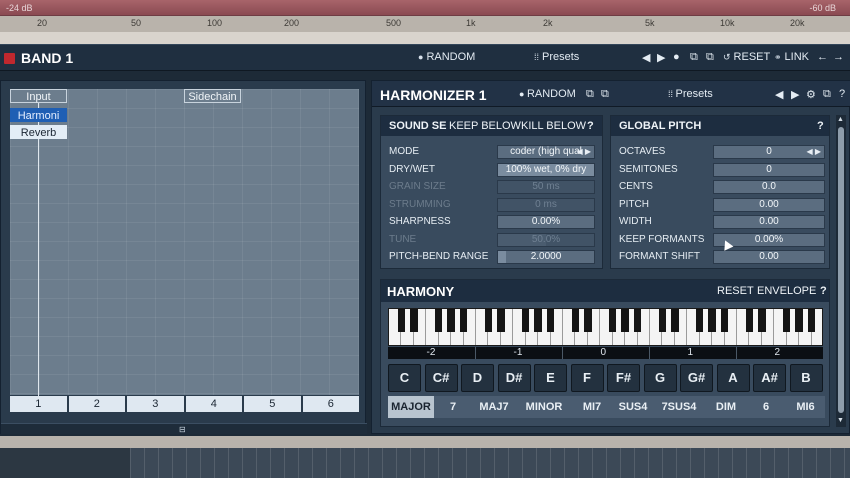 The width and height of the screenshot is (850, 478). What do you see at coordinates (661, 57) in the screenshot?
I see `band-next-preset-button: ▶` at bounding box center [661, 57].